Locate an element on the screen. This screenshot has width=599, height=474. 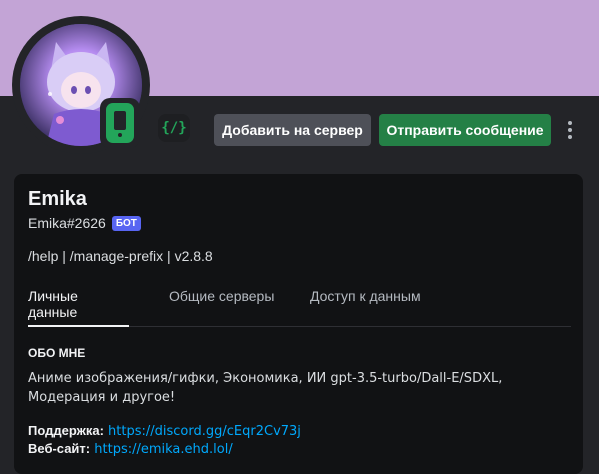
mobile-status-icon is located at coordinates (120, 123).